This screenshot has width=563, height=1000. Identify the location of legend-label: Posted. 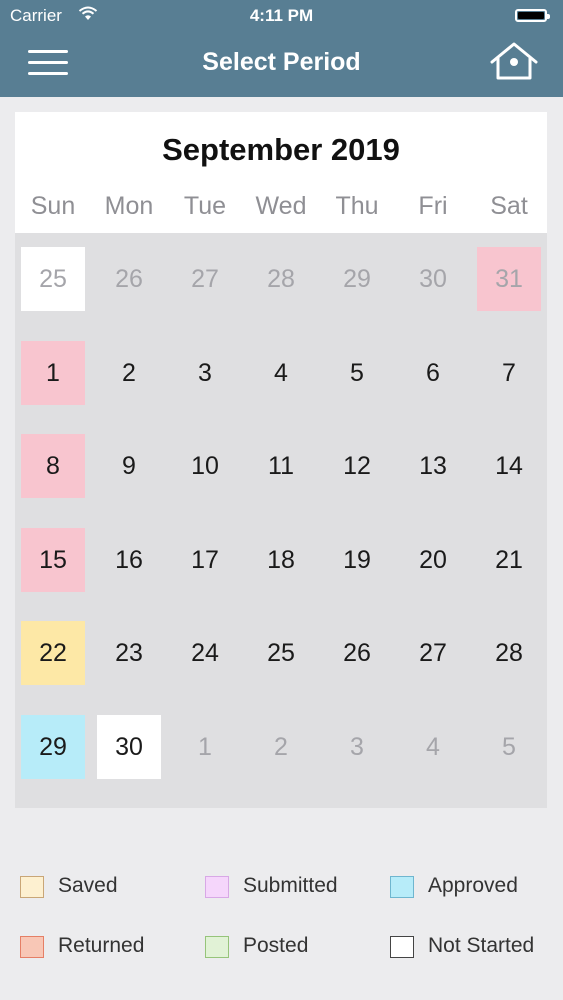
(276, 945).